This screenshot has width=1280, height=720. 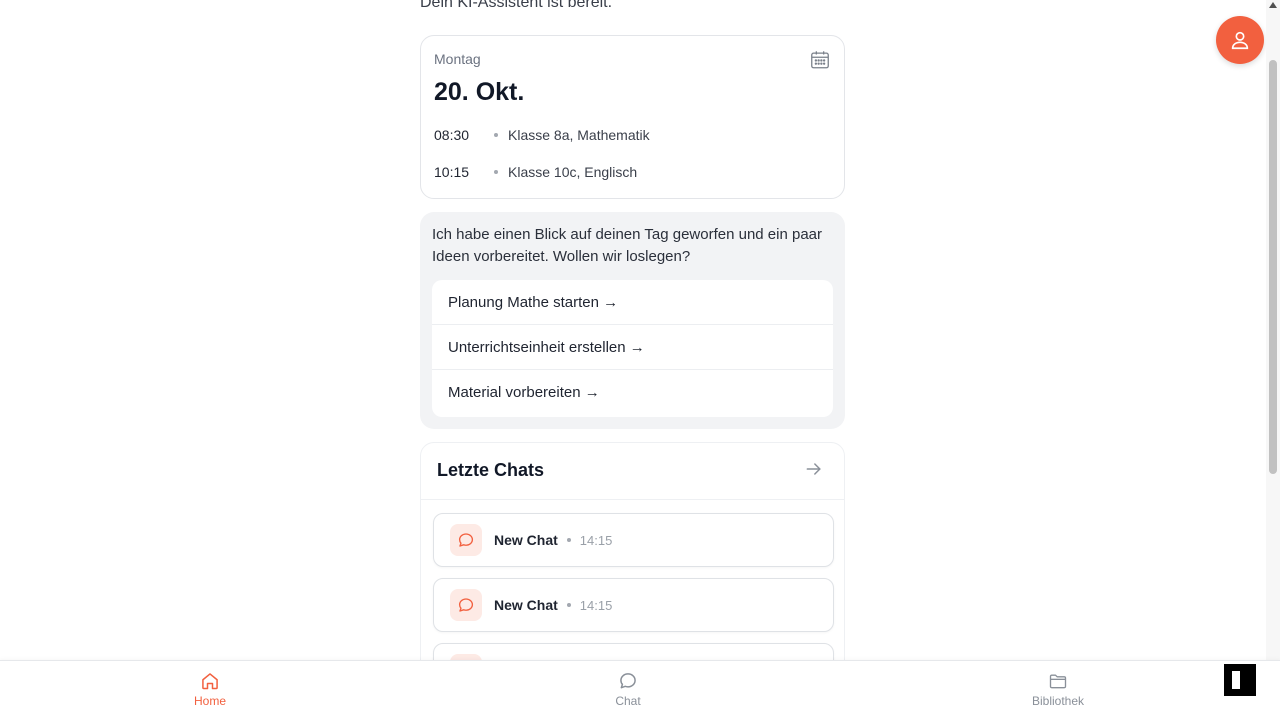 I want to click on corner-widget, so click(x=1240, y=680).